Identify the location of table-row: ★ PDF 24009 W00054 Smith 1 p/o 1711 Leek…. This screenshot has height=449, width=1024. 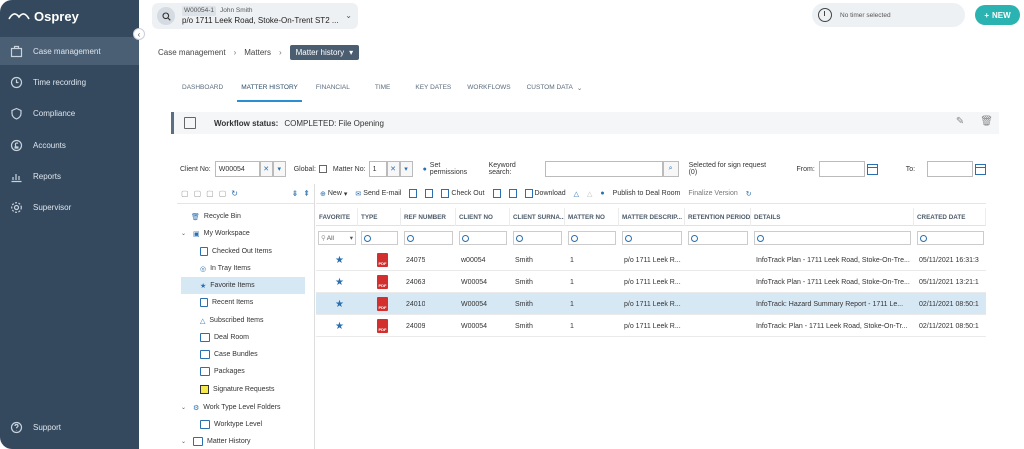
(651, 326).